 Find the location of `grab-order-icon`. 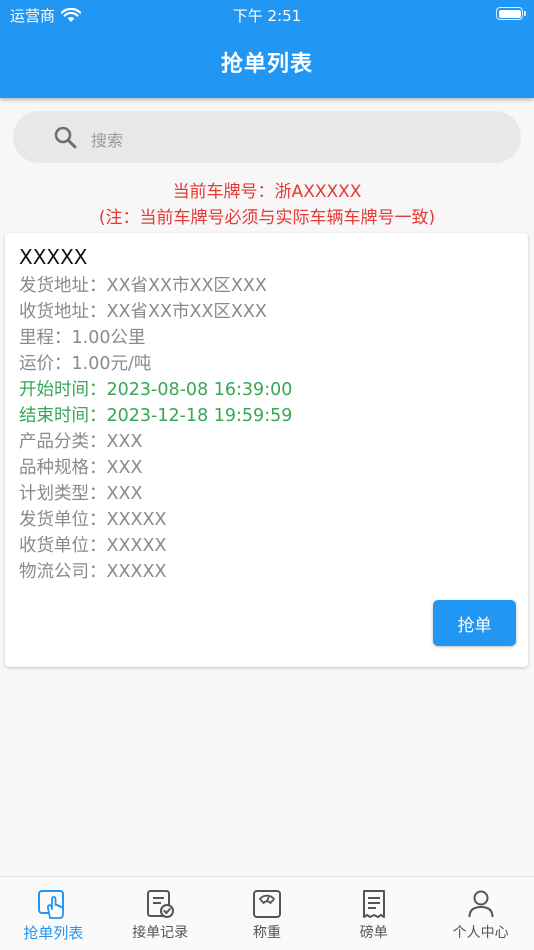

grab-order-icon is located at coordinates (51, 904).